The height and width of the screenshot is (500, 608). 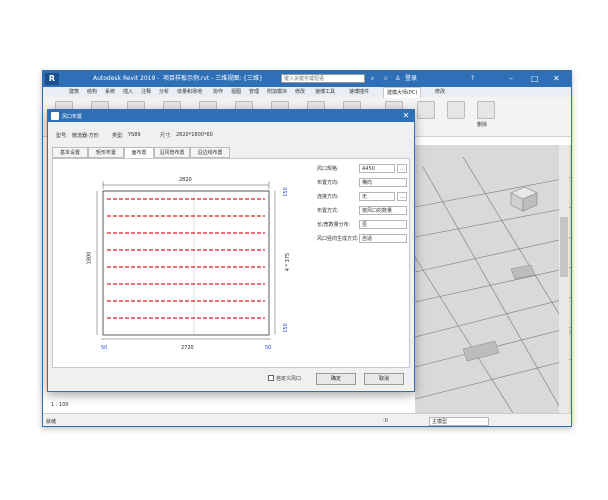 I want to click on tab-addins: 附加模块, so click(x=277, y=92).